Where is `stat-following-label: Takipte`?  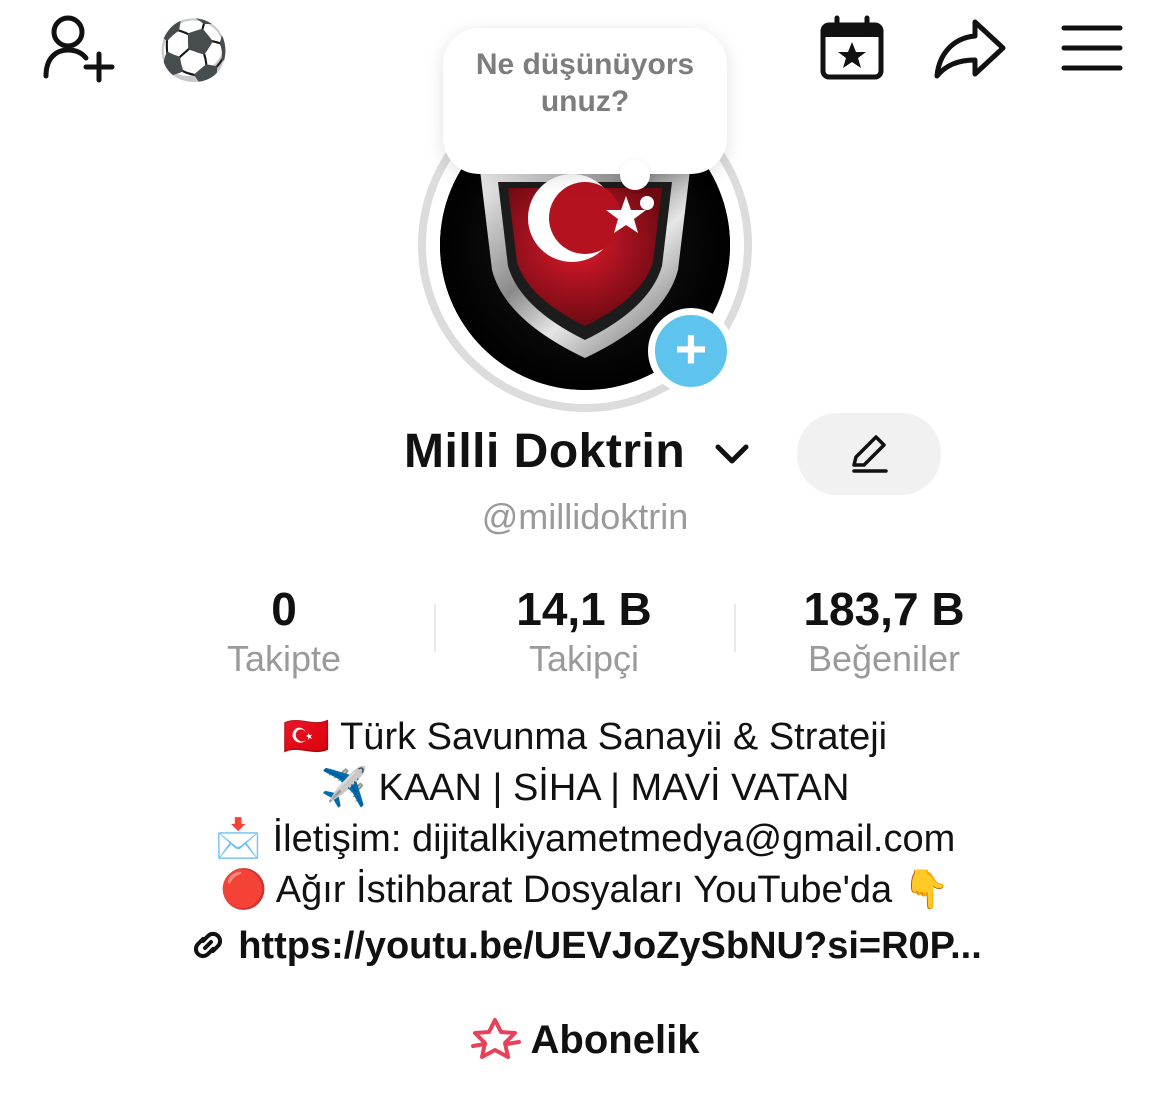 stat-following-label: Takipte is located at coordinates (284, 658).